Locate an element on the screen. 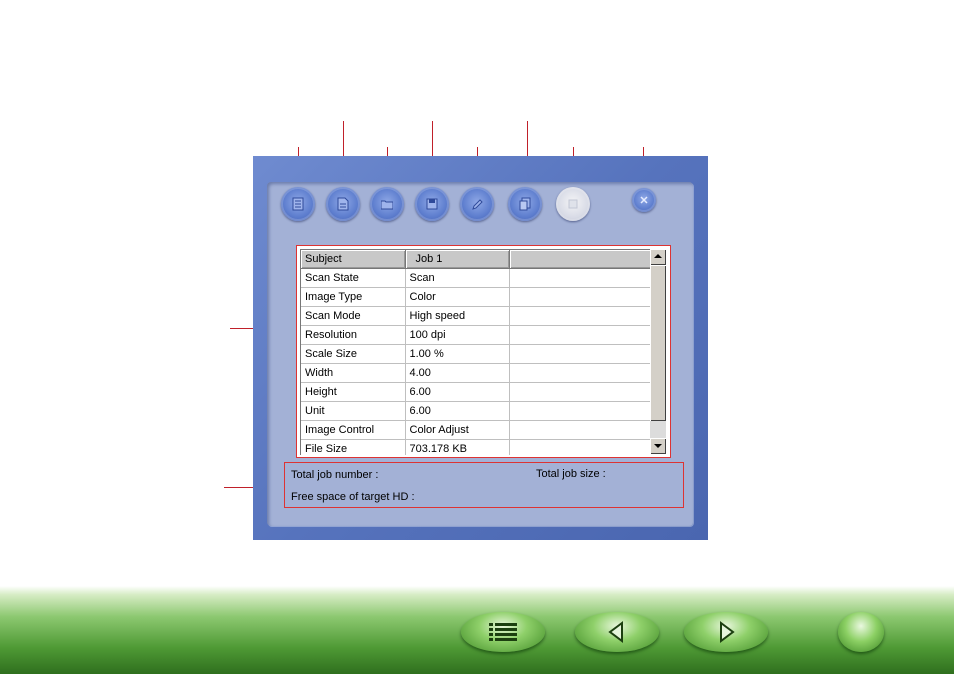 This screenshot has width=954, height=674. next-page-button is located at coordinates (726, 632).